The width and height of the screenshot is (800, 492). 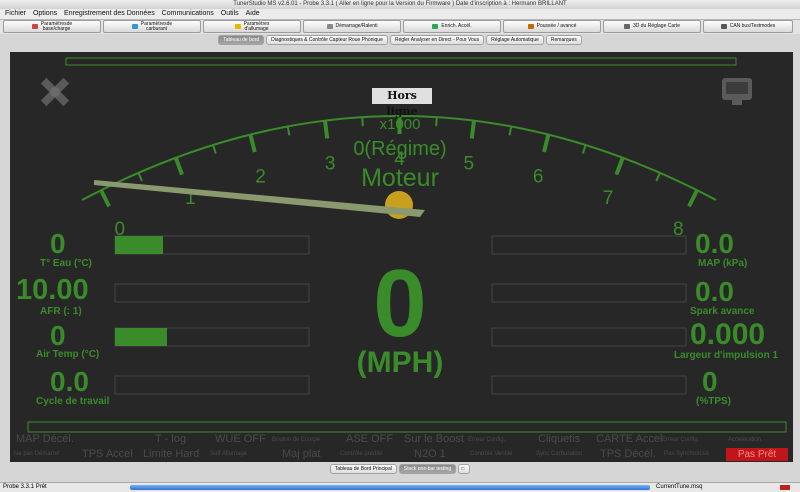 I want to click on menu-fichier: Fichier, so click(x=15, y=13).